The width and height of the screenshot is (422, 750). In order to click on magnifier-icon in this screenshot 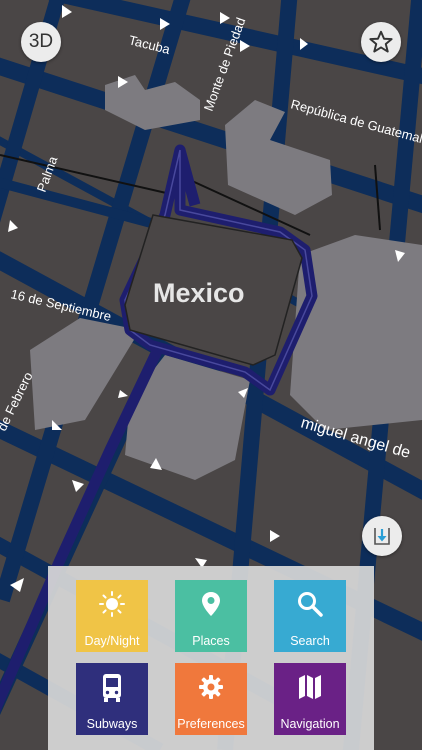, I will do `click(310, 604)`.